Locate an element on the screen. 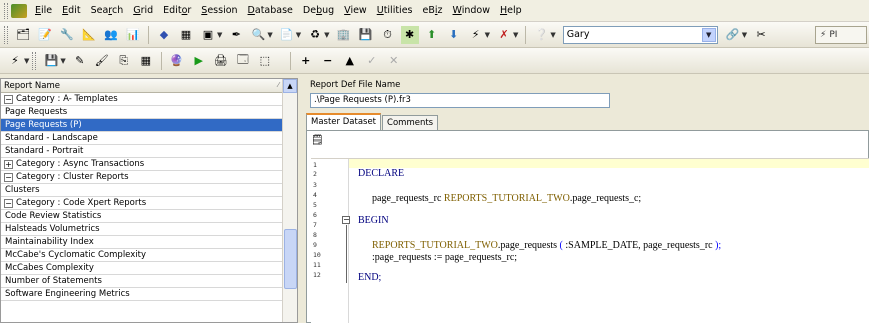 The image size is (869, 323). menu-window: Window is located at coordinates (471, 11).